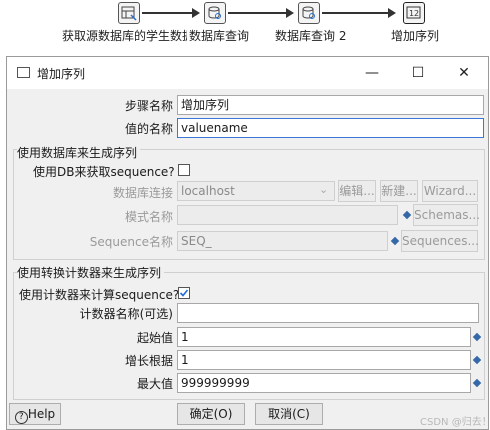  I want to click on counter-name-input, so click(328, 313).